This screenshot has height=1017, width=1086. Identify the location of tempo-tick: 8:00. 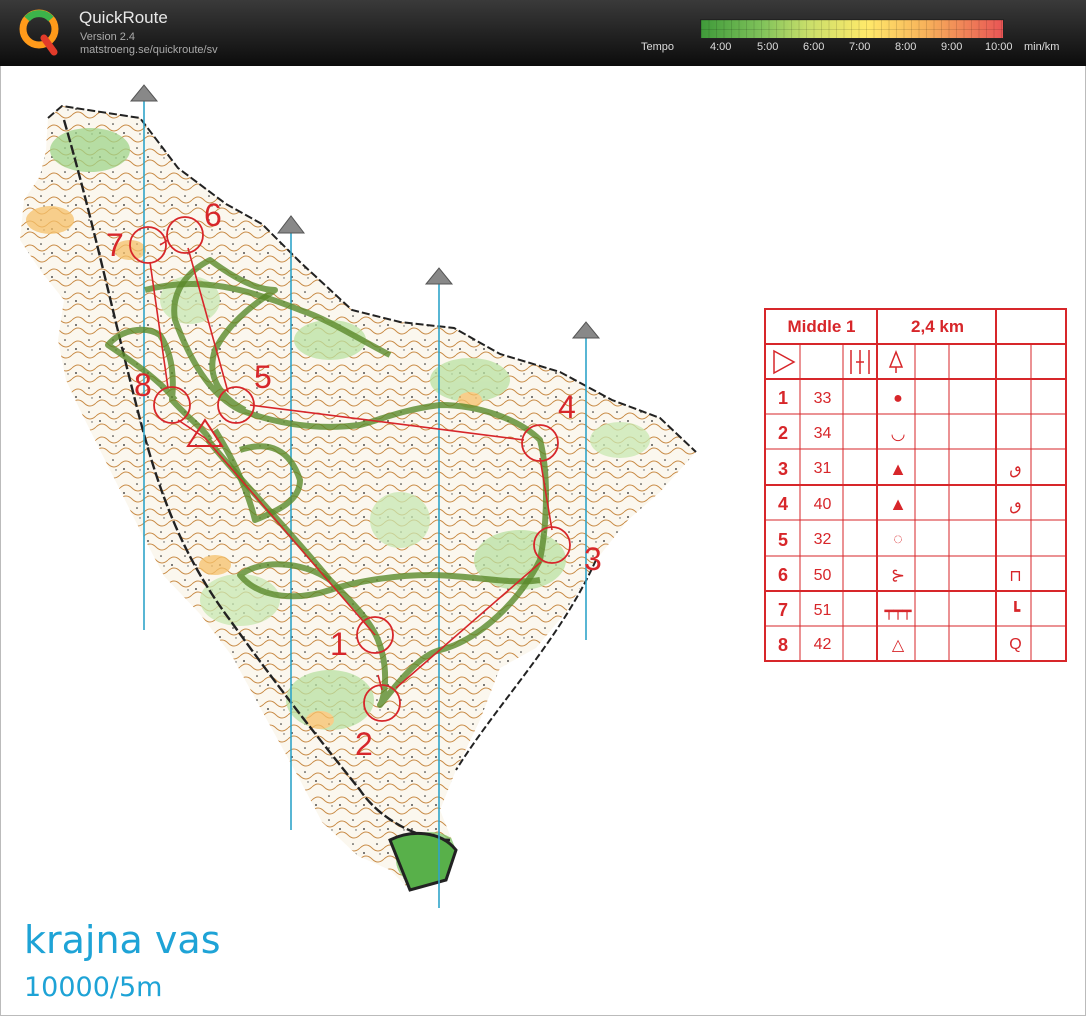
(906, 47).